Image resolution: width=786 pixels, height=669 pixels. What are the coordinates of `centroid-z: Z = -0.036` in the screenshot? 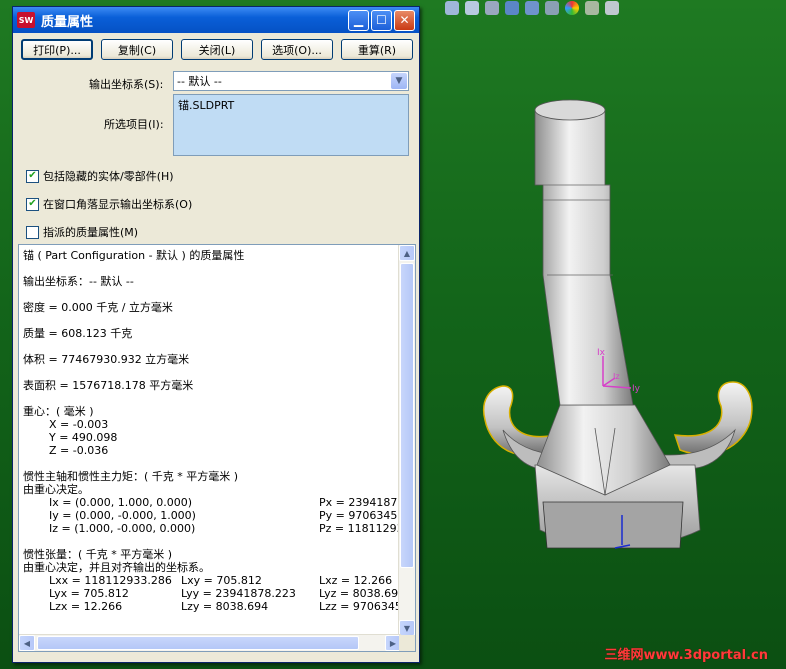 It's located at (79, 450).